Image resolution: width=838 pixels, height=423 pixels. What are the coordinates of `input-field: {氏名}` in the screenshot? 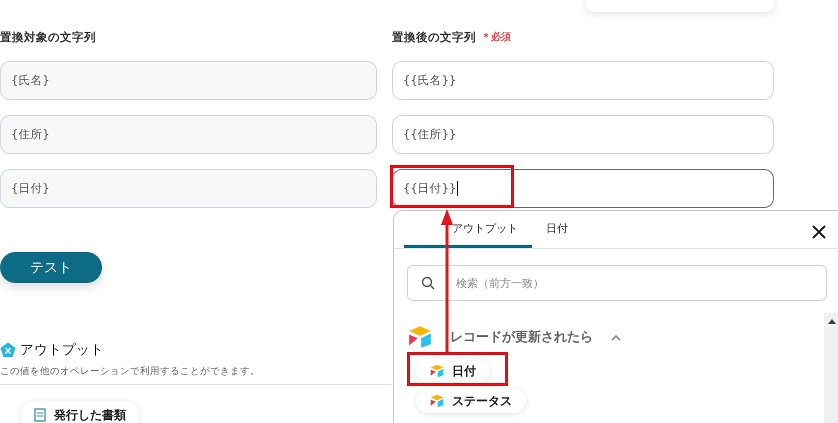 It's located at (188, 80).